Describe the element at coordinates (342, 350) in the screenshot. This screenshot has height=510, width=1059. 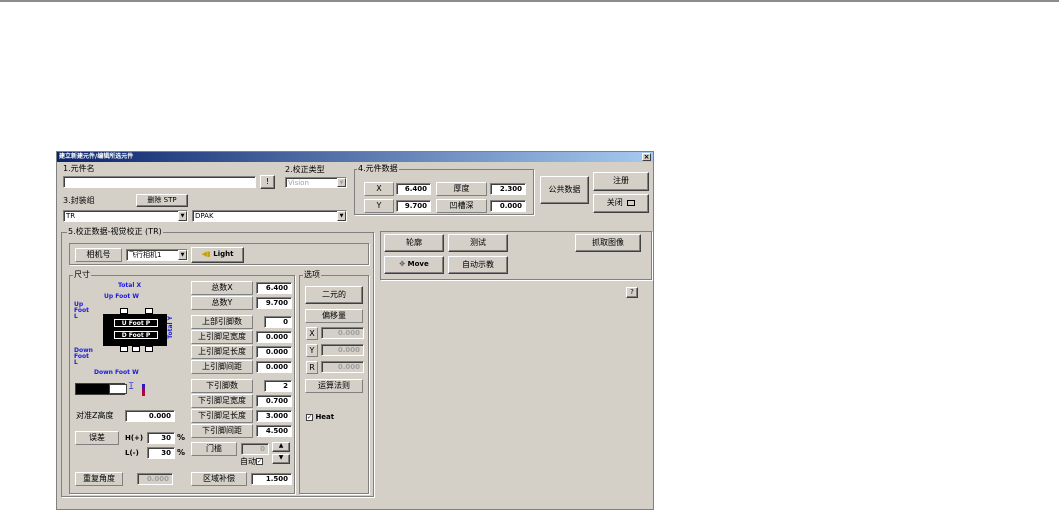
I see `offset-y-value: 0.000` at that location.